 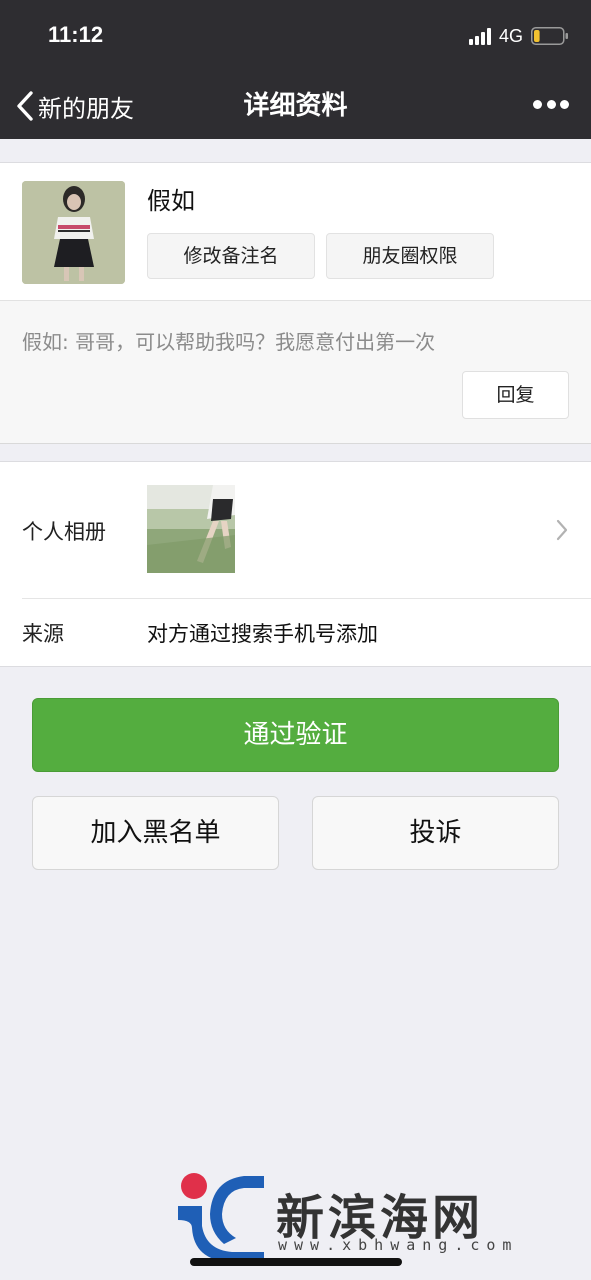 What do you see at coordinates (25, 106) in the screenshot?
I see `chevron-left-icon` at bounding box center [25, 106].